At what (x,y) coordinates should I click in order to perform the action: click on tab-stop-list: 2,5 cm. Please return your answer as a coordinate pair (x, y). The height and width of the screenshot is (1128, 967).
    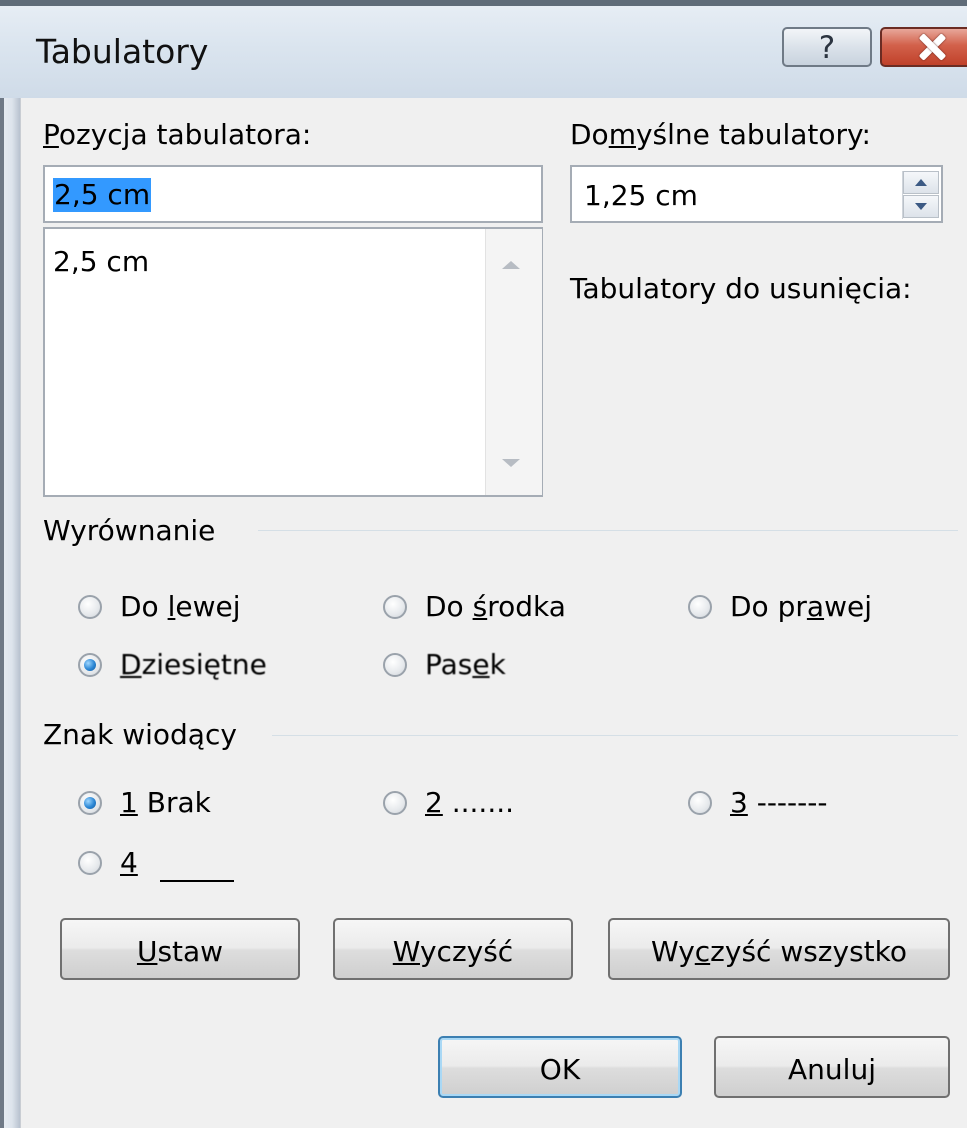
    Looking at the image, I should click on (293, 362).